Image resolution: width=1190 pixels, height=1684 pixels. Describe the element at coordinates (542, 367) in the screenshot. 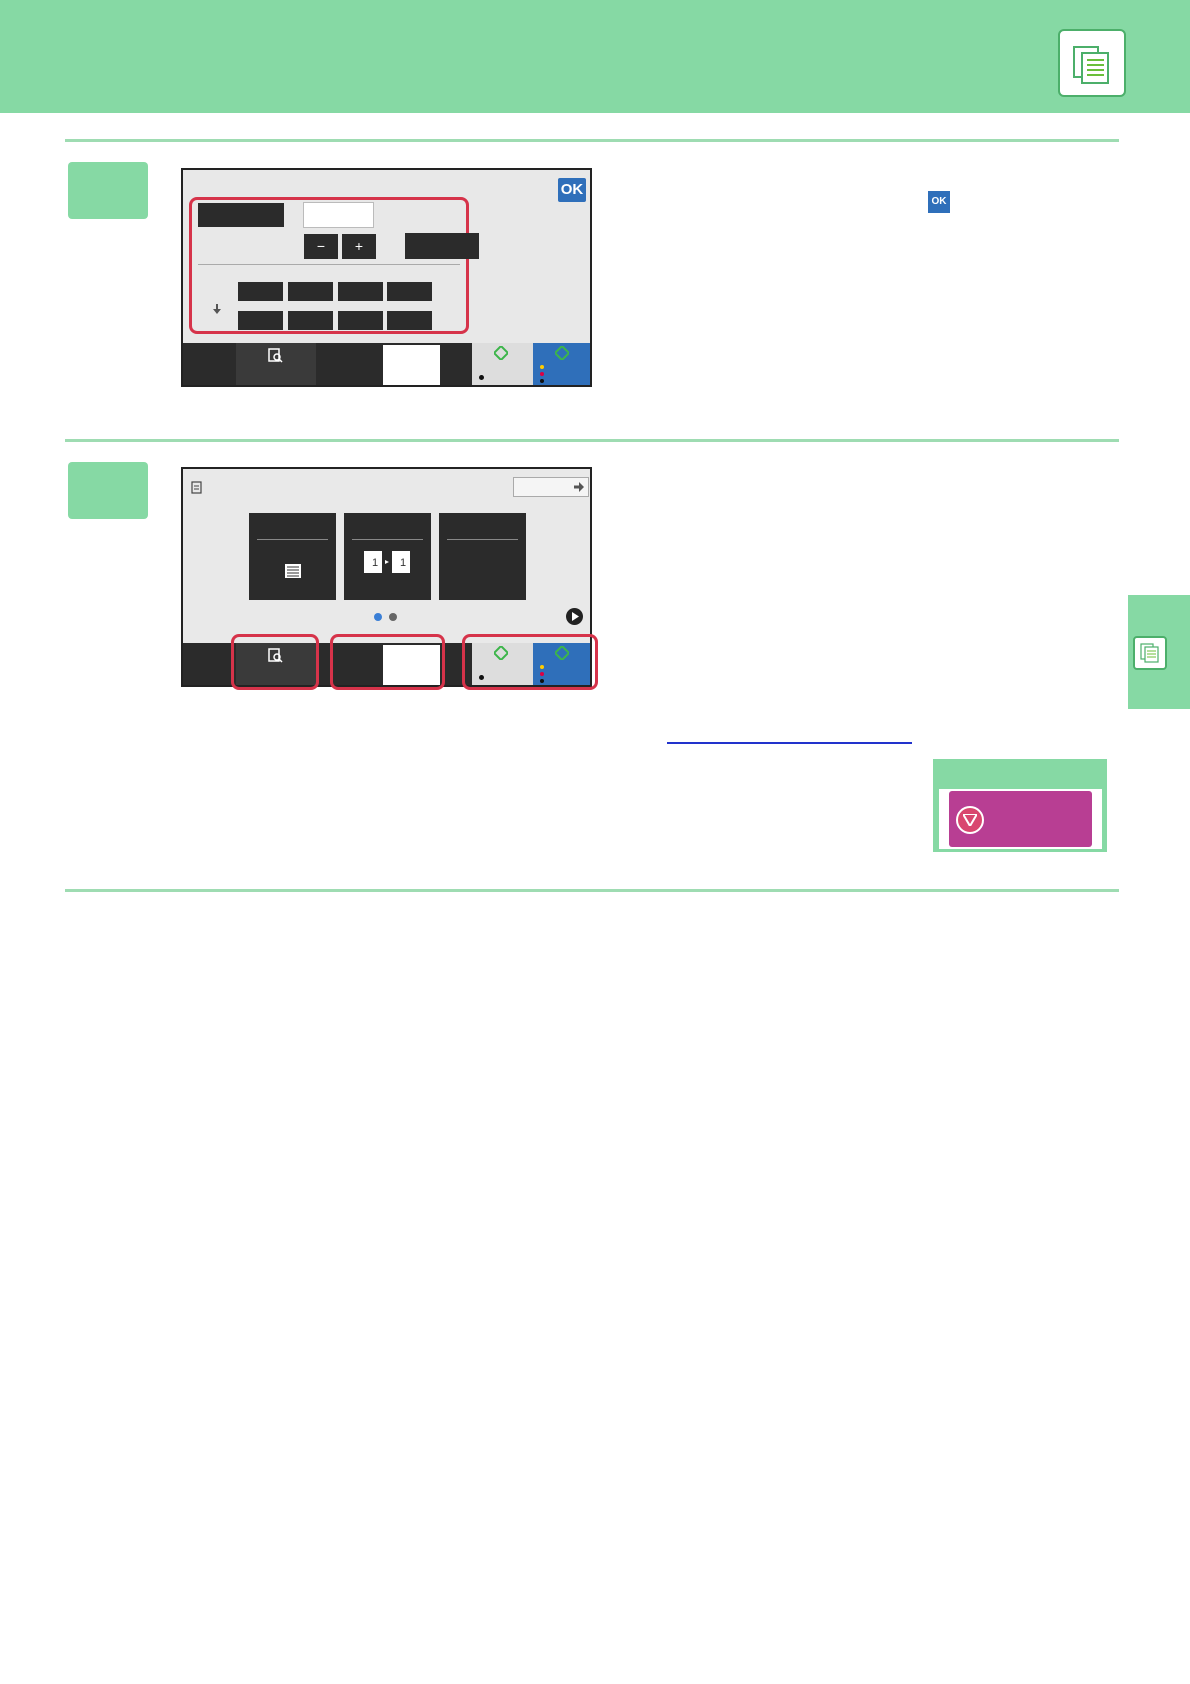

I see `color-dot-yellow` at that location.